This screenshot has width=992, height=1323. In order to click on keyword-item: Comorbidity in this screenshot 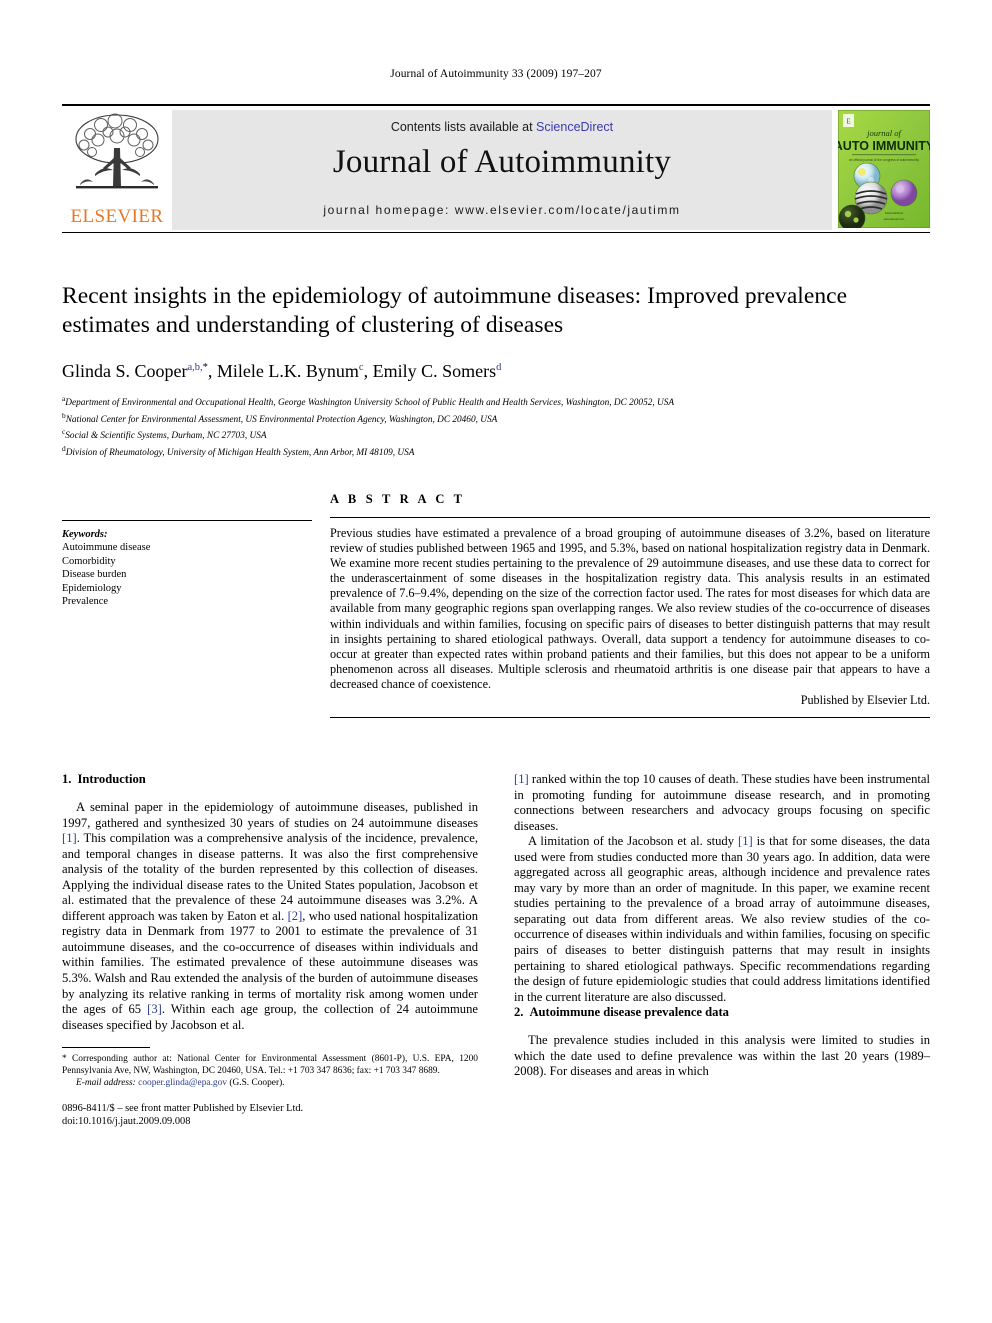, I will do `click(89, 561)`.